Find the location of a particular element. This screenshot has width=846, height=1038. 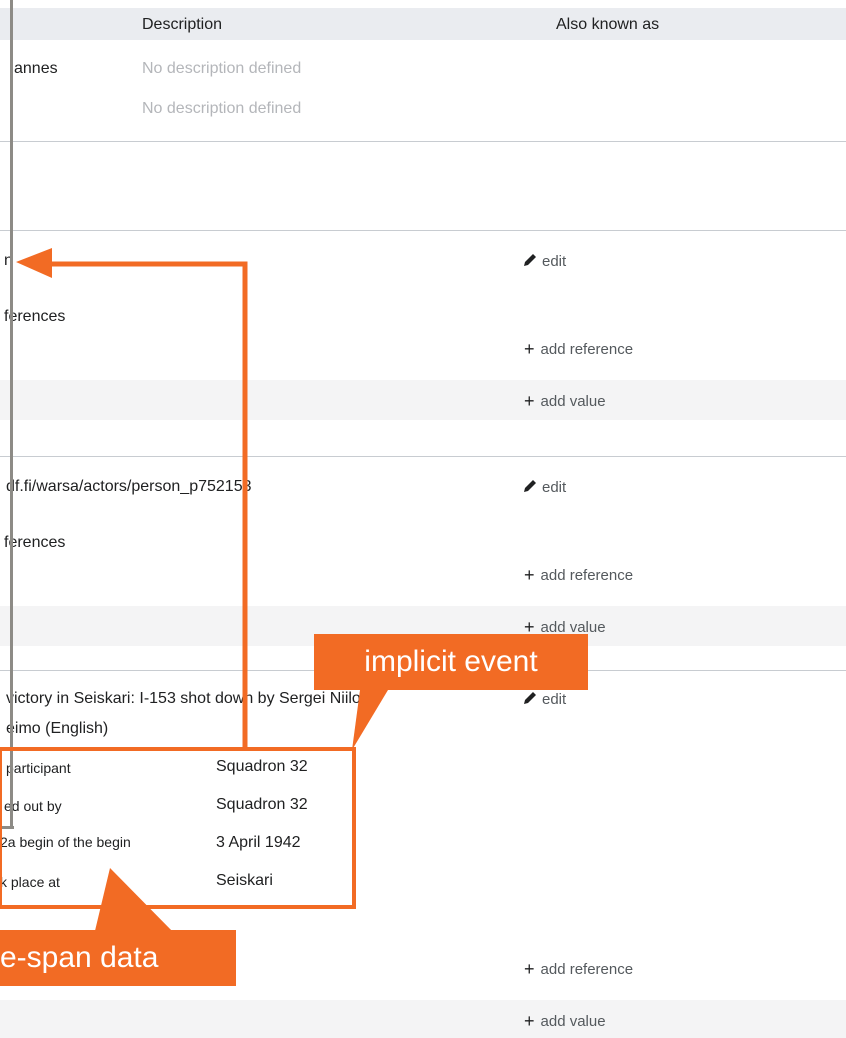

annotation-arrow-line is located at coordinates (149, 504).